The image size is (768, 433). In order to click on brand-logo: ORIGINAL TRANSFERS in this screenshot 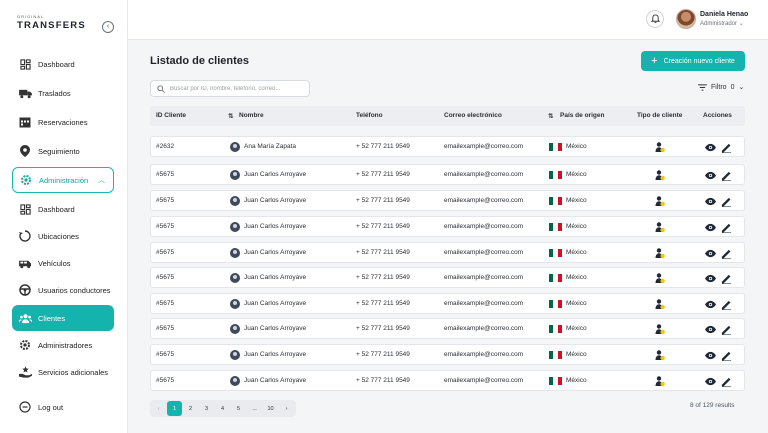, I will do `click(57, 25)`.